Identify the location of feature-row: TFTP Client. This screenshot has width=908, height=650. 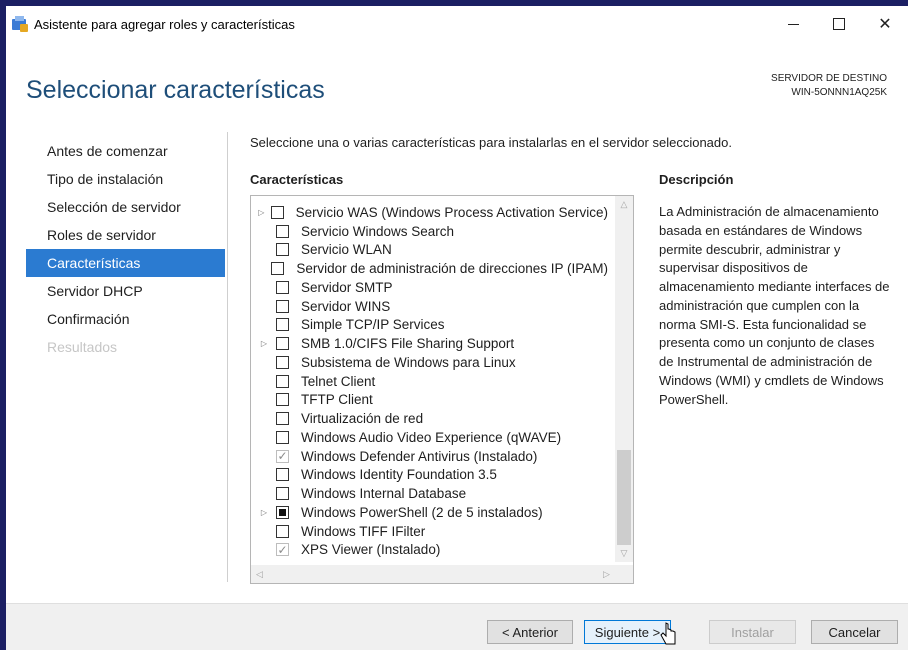
(429, 400).